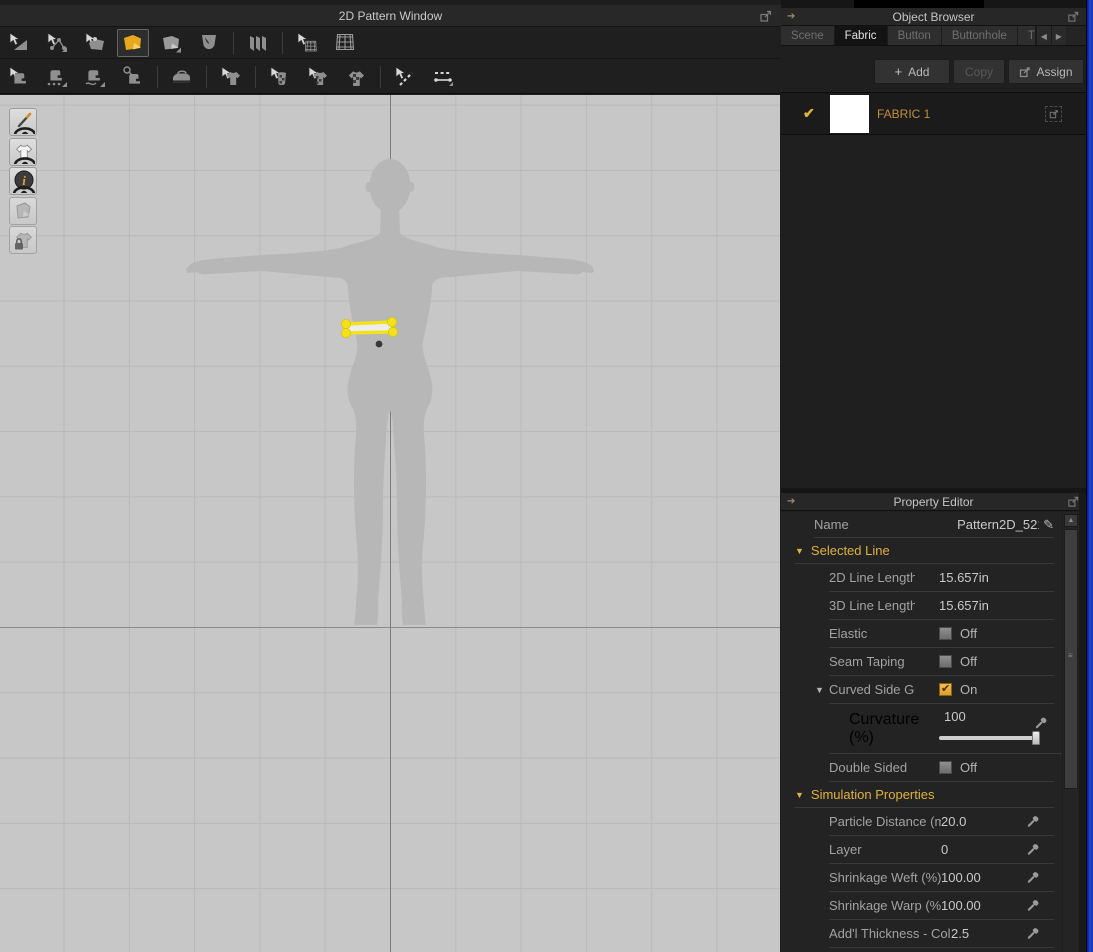 This screenshot has height=952, width=1093. I want to click on fabric-assign-icon, so click(1053, 113).